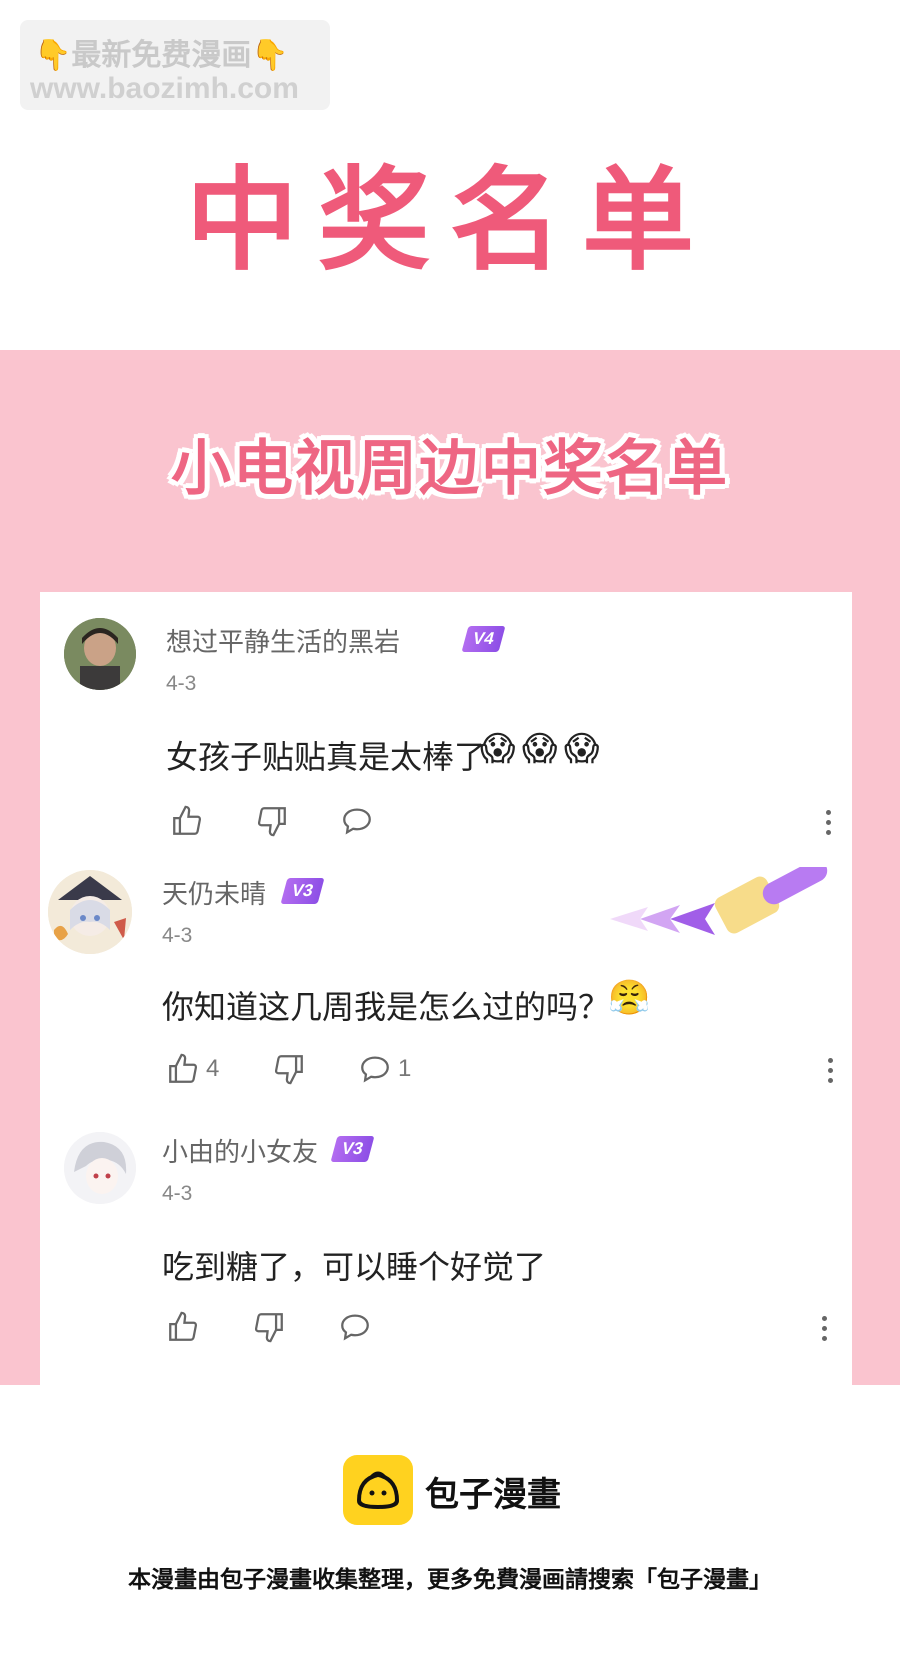 This screenshot has height=1667, width=900. Describe the element at coordinates (354, 1267) in the screenshot. I see `comment-text: 吃到糖了，可以睡个好觉了` at that location.